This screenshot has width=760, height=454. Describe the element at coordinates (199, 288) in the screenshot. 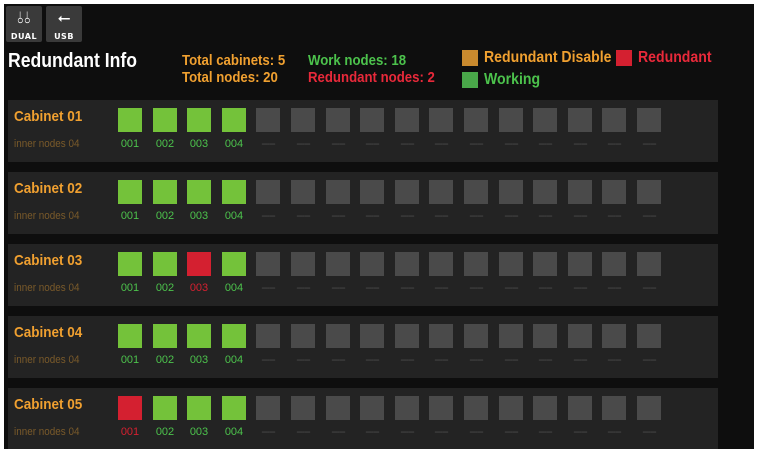

I see `node-label: 003` at that location.